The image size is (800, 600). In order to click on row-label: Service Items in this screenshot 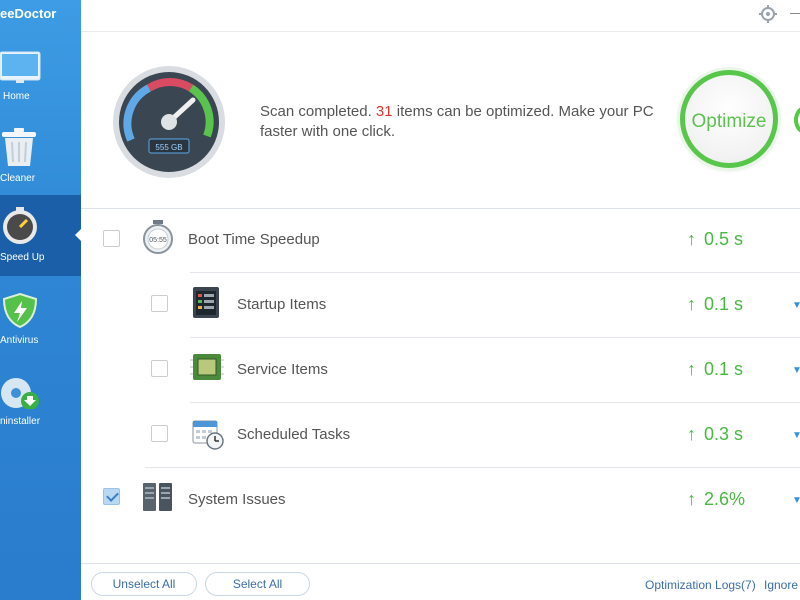, I will do `click(282, 369)`.